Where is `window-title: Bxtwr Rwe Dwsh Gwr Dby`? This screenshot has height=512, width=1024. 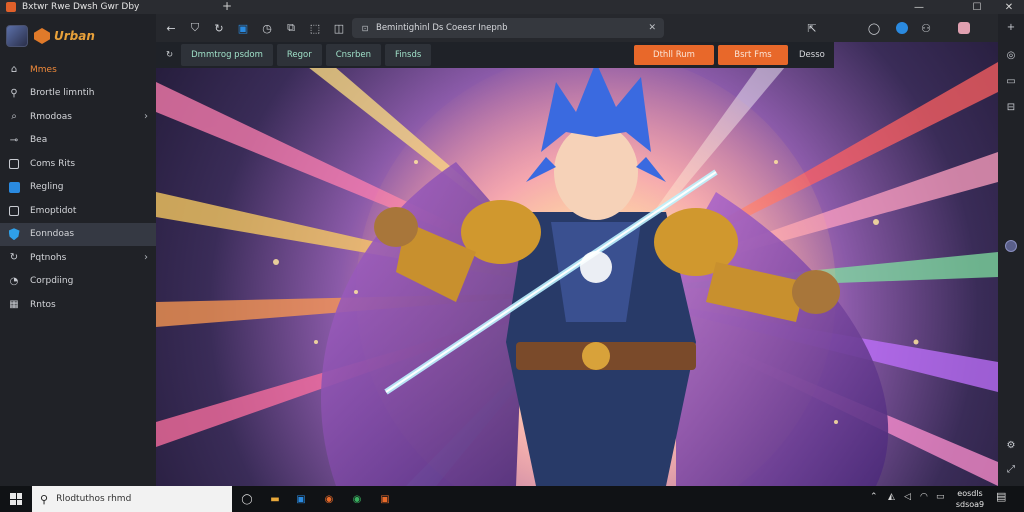 window-title: Bxtwr Rwe Dwsh Gwr Dby is located at coordinates (81, 7).